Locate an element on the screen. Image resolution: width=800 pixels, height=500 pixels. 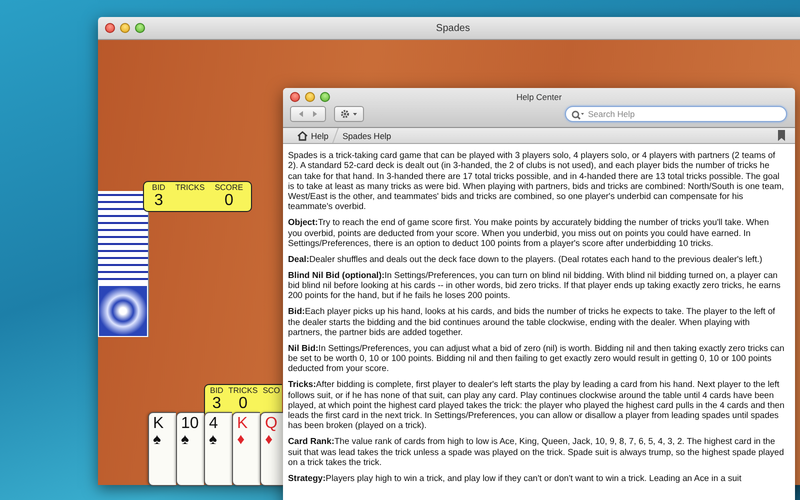
back-icon is located at coordinates (301, 114).